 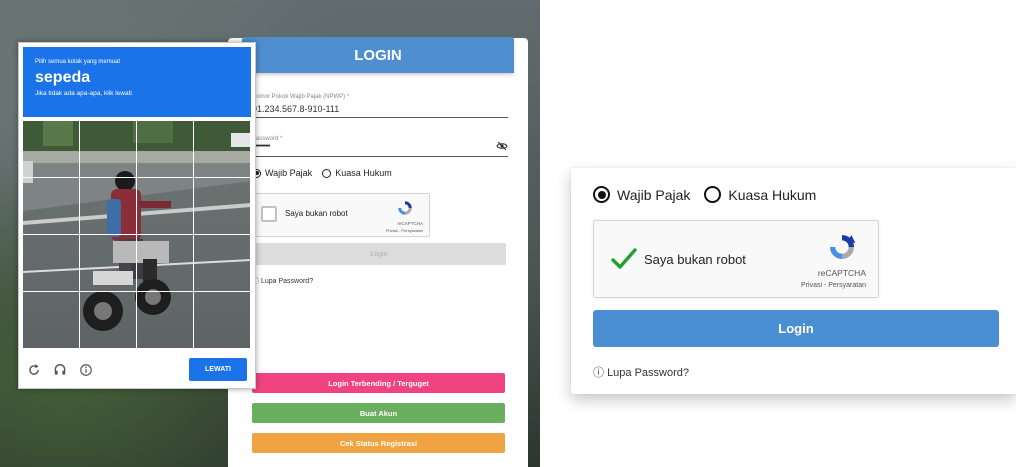 I want to click on login-button-disabled: Login, so click(x=379, y=254).